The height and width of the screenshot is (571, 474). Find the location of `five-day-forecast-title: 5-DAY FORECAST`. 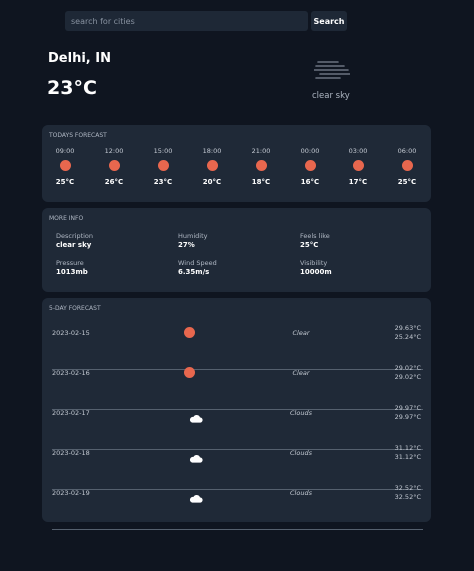

five-day-forecast-title: 5-DAY FORECAST is located at coordinates (75, 308).